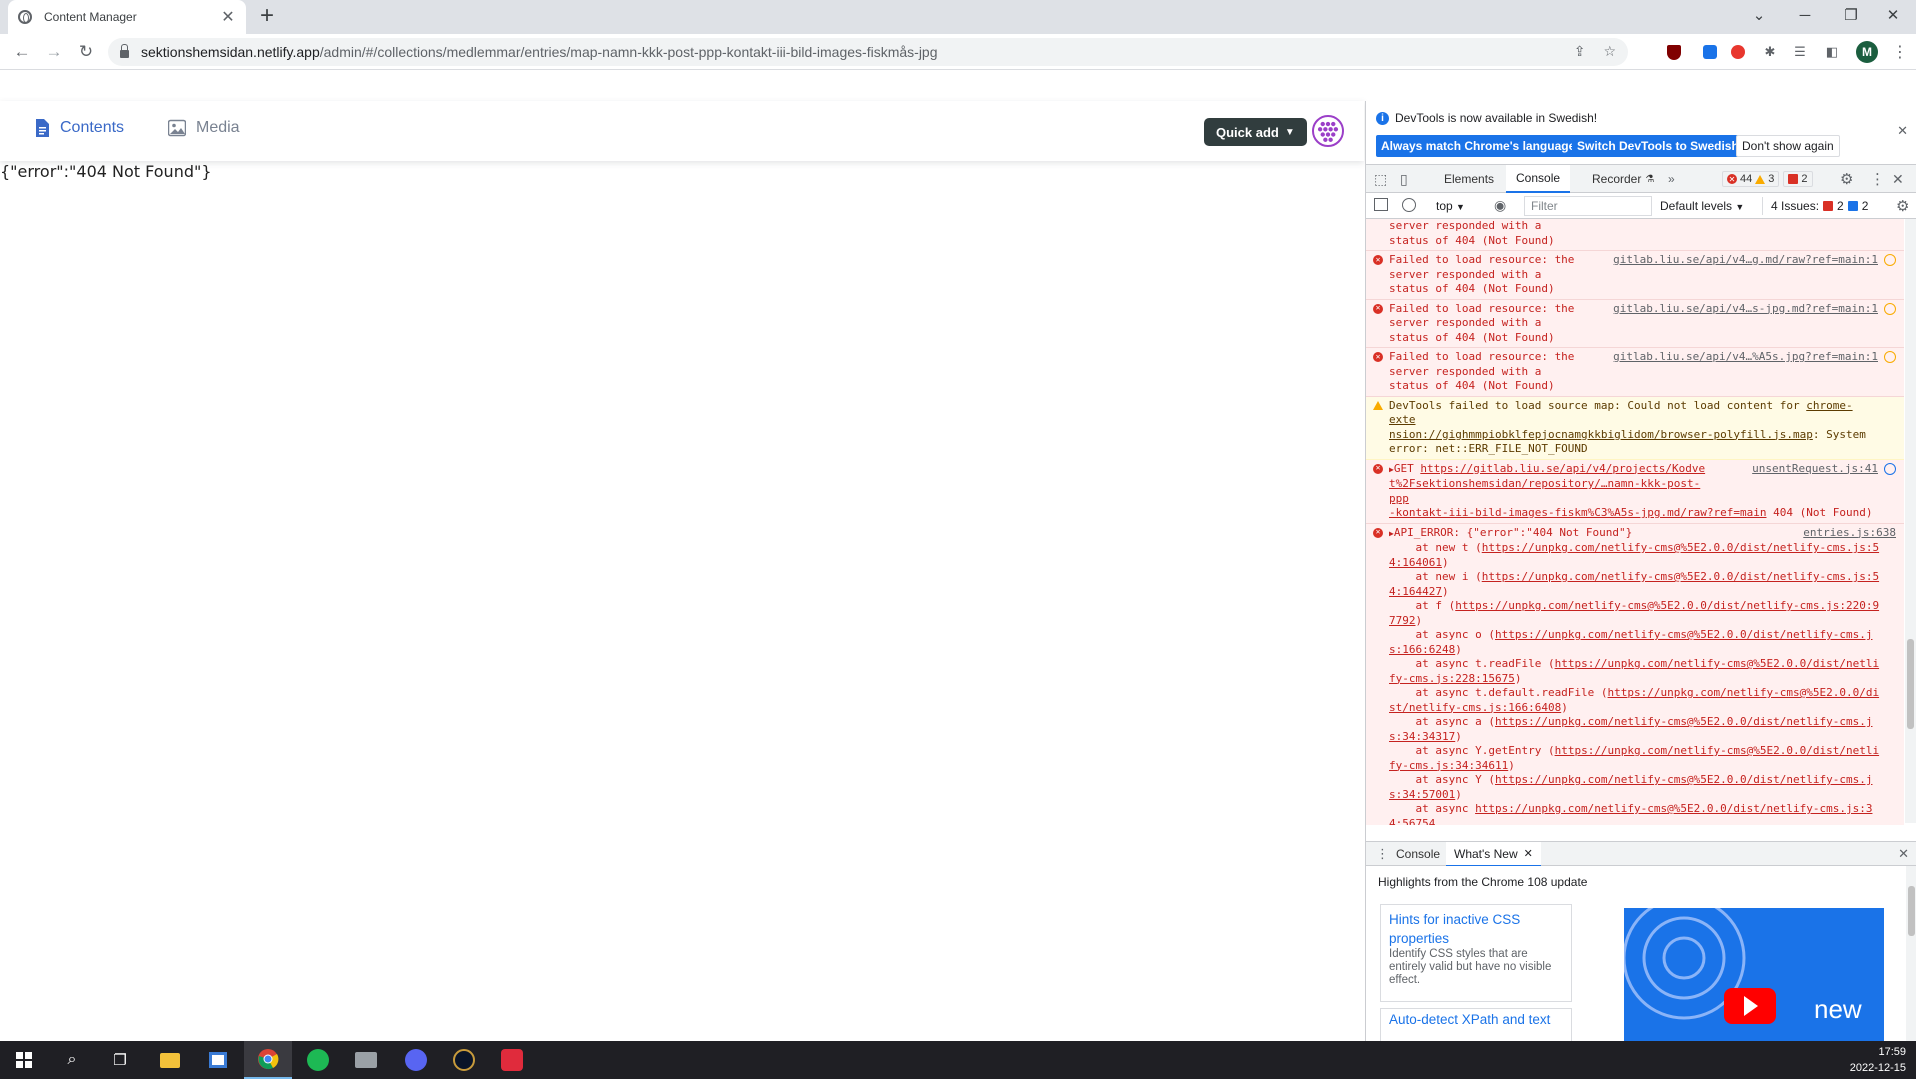  What do you see at coordinates (218, 1060) in the screenshot?
I see `microsoft-store-icon` at bounding box center [218, 1060].